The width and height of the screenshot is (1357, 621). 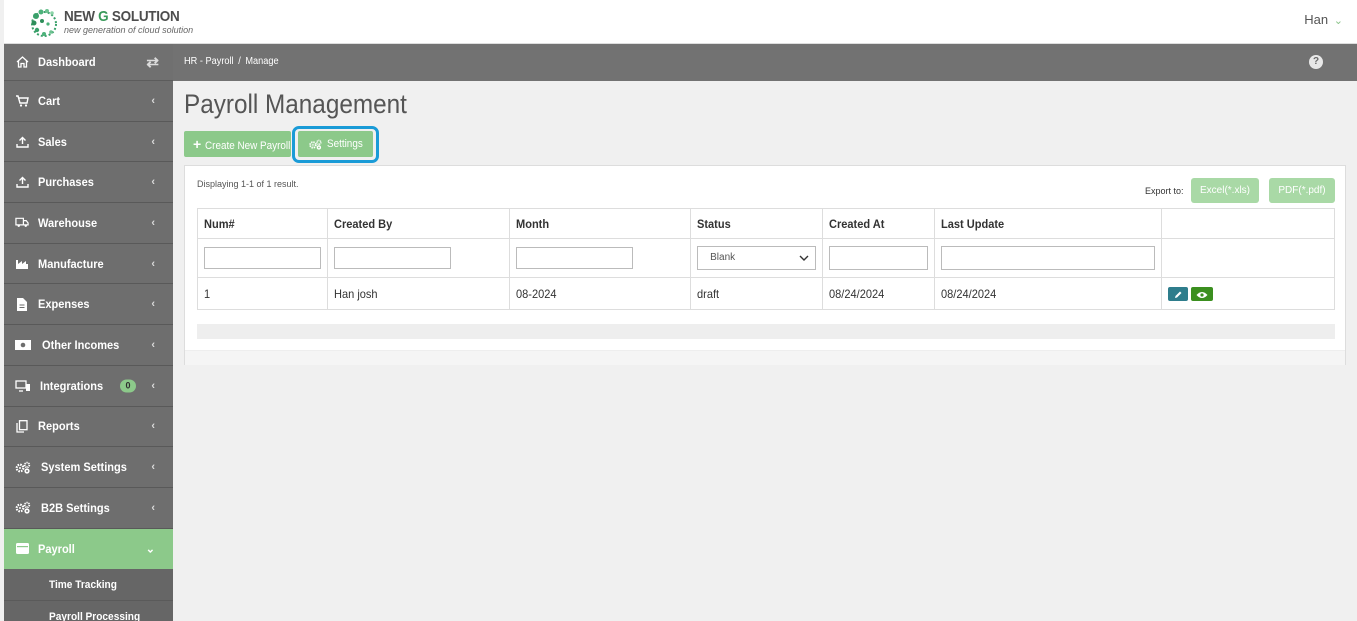 I want to click on truck-icon, so click(x=22, y=223).